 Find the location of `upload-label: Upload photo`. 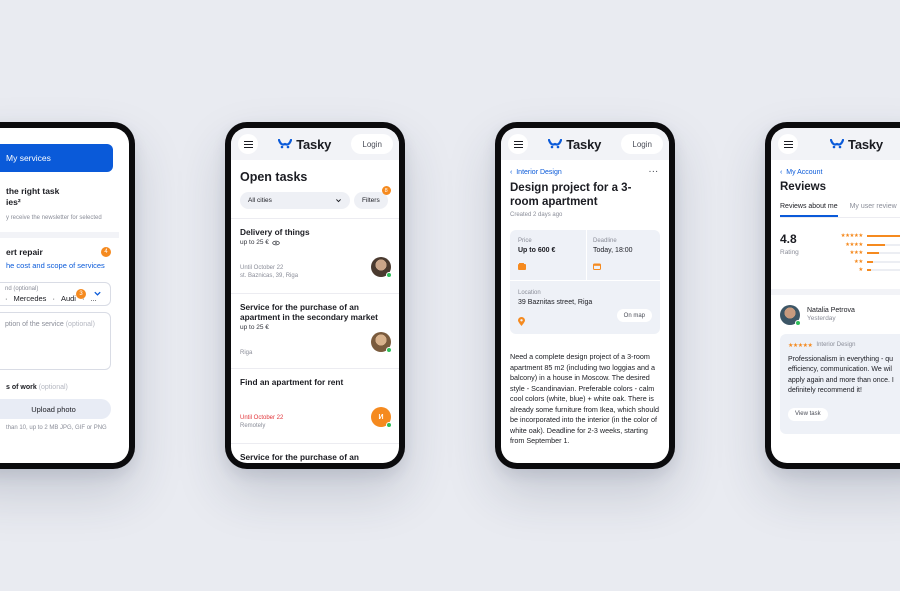

upload-label: Upload photo is located at coordinates (53, 409).